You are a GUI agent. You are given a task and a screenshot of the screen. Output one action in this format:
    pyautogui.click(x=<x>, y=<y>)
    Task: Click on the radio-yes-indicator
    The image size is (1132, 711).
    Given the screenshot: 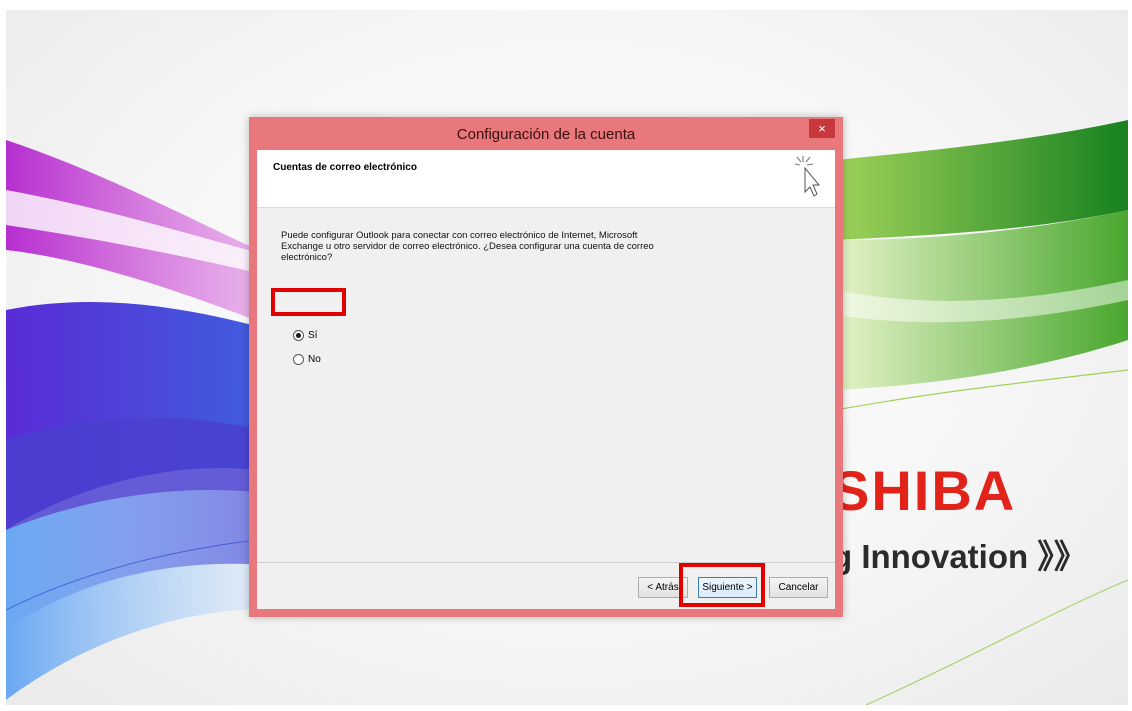 What is the action you would take?
    pyautogui.click(x=298, y=335)
    